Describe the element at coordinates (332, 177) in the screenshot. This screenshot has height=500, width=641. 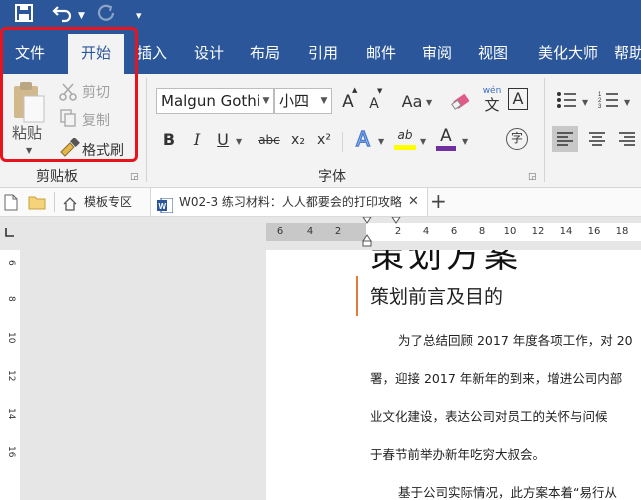
I see `font-group-label: 字体` at that location.